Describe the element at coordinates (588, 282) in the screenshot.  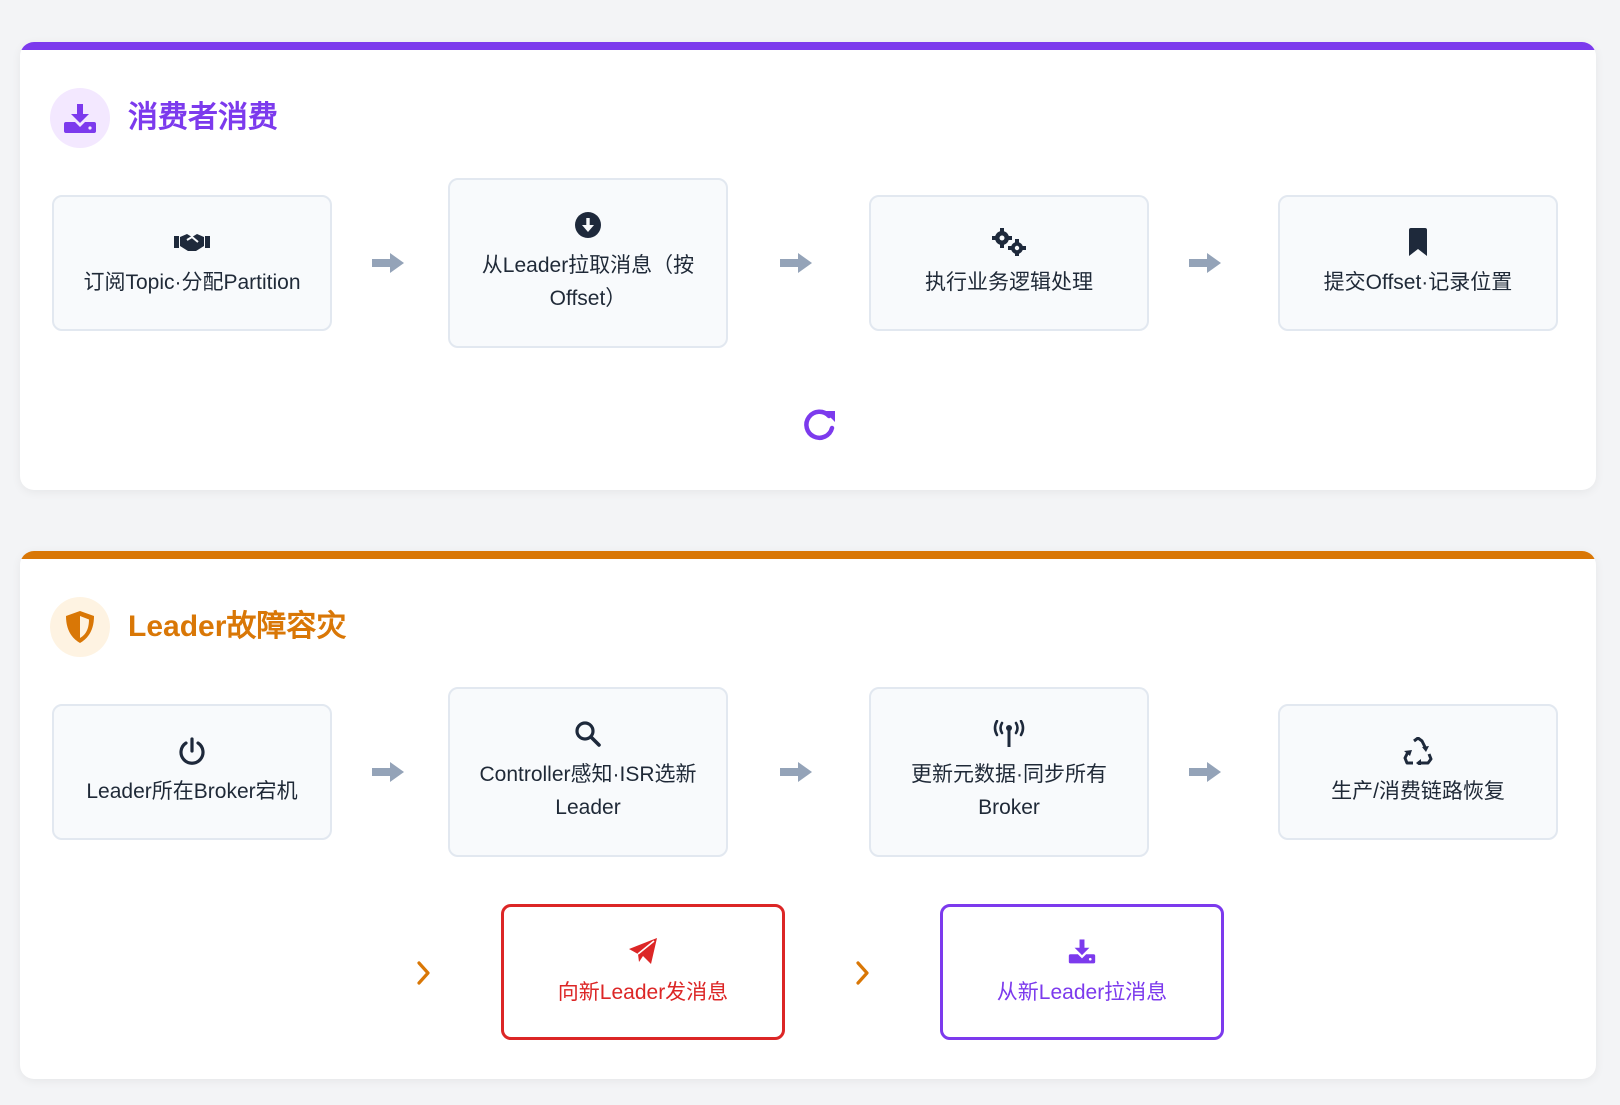
I see `step-label: 从Leader拉取消息（按Offset）` at that location.